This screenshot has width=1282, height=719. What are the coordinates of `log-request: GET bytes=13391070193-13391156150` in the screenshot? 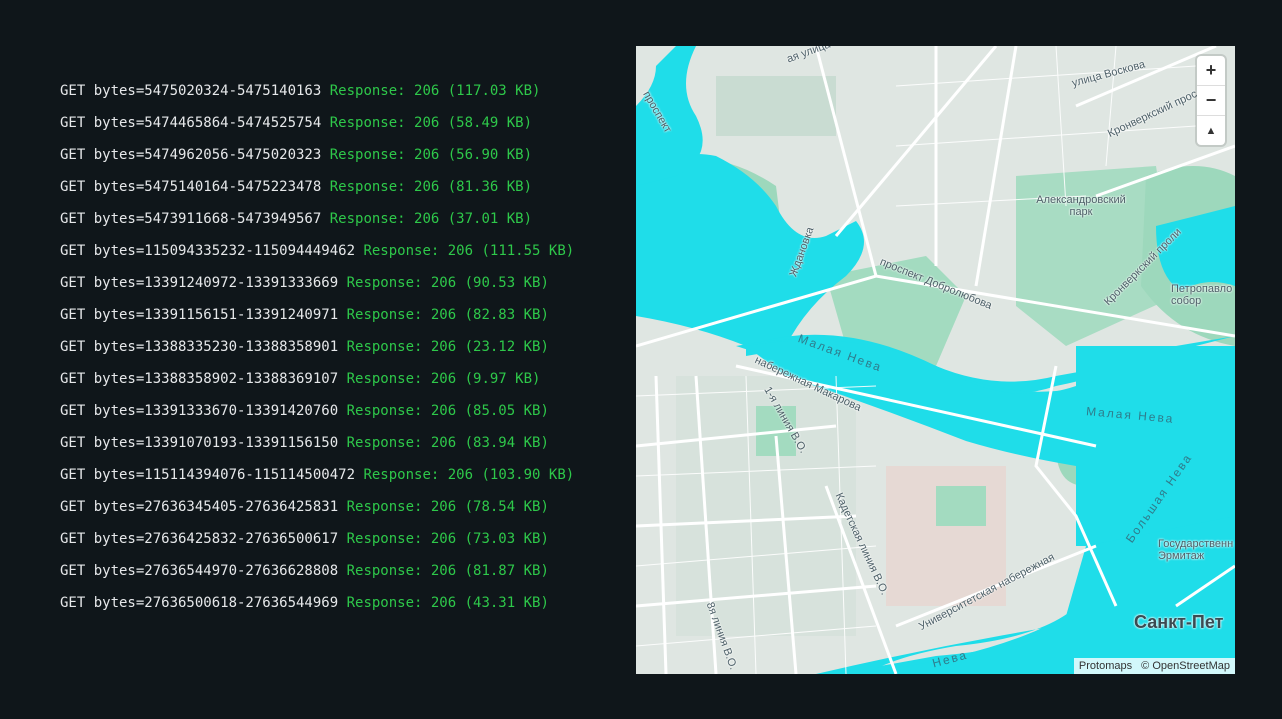 It's located at (199, 443).